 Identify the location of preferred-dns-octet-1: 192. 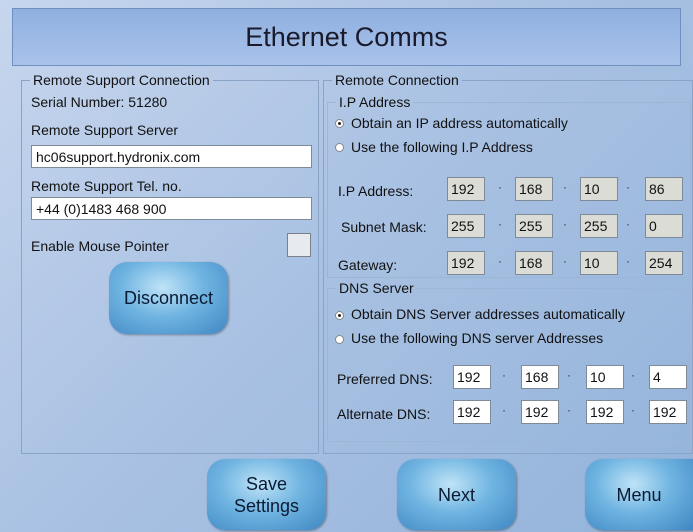
(472, 377).